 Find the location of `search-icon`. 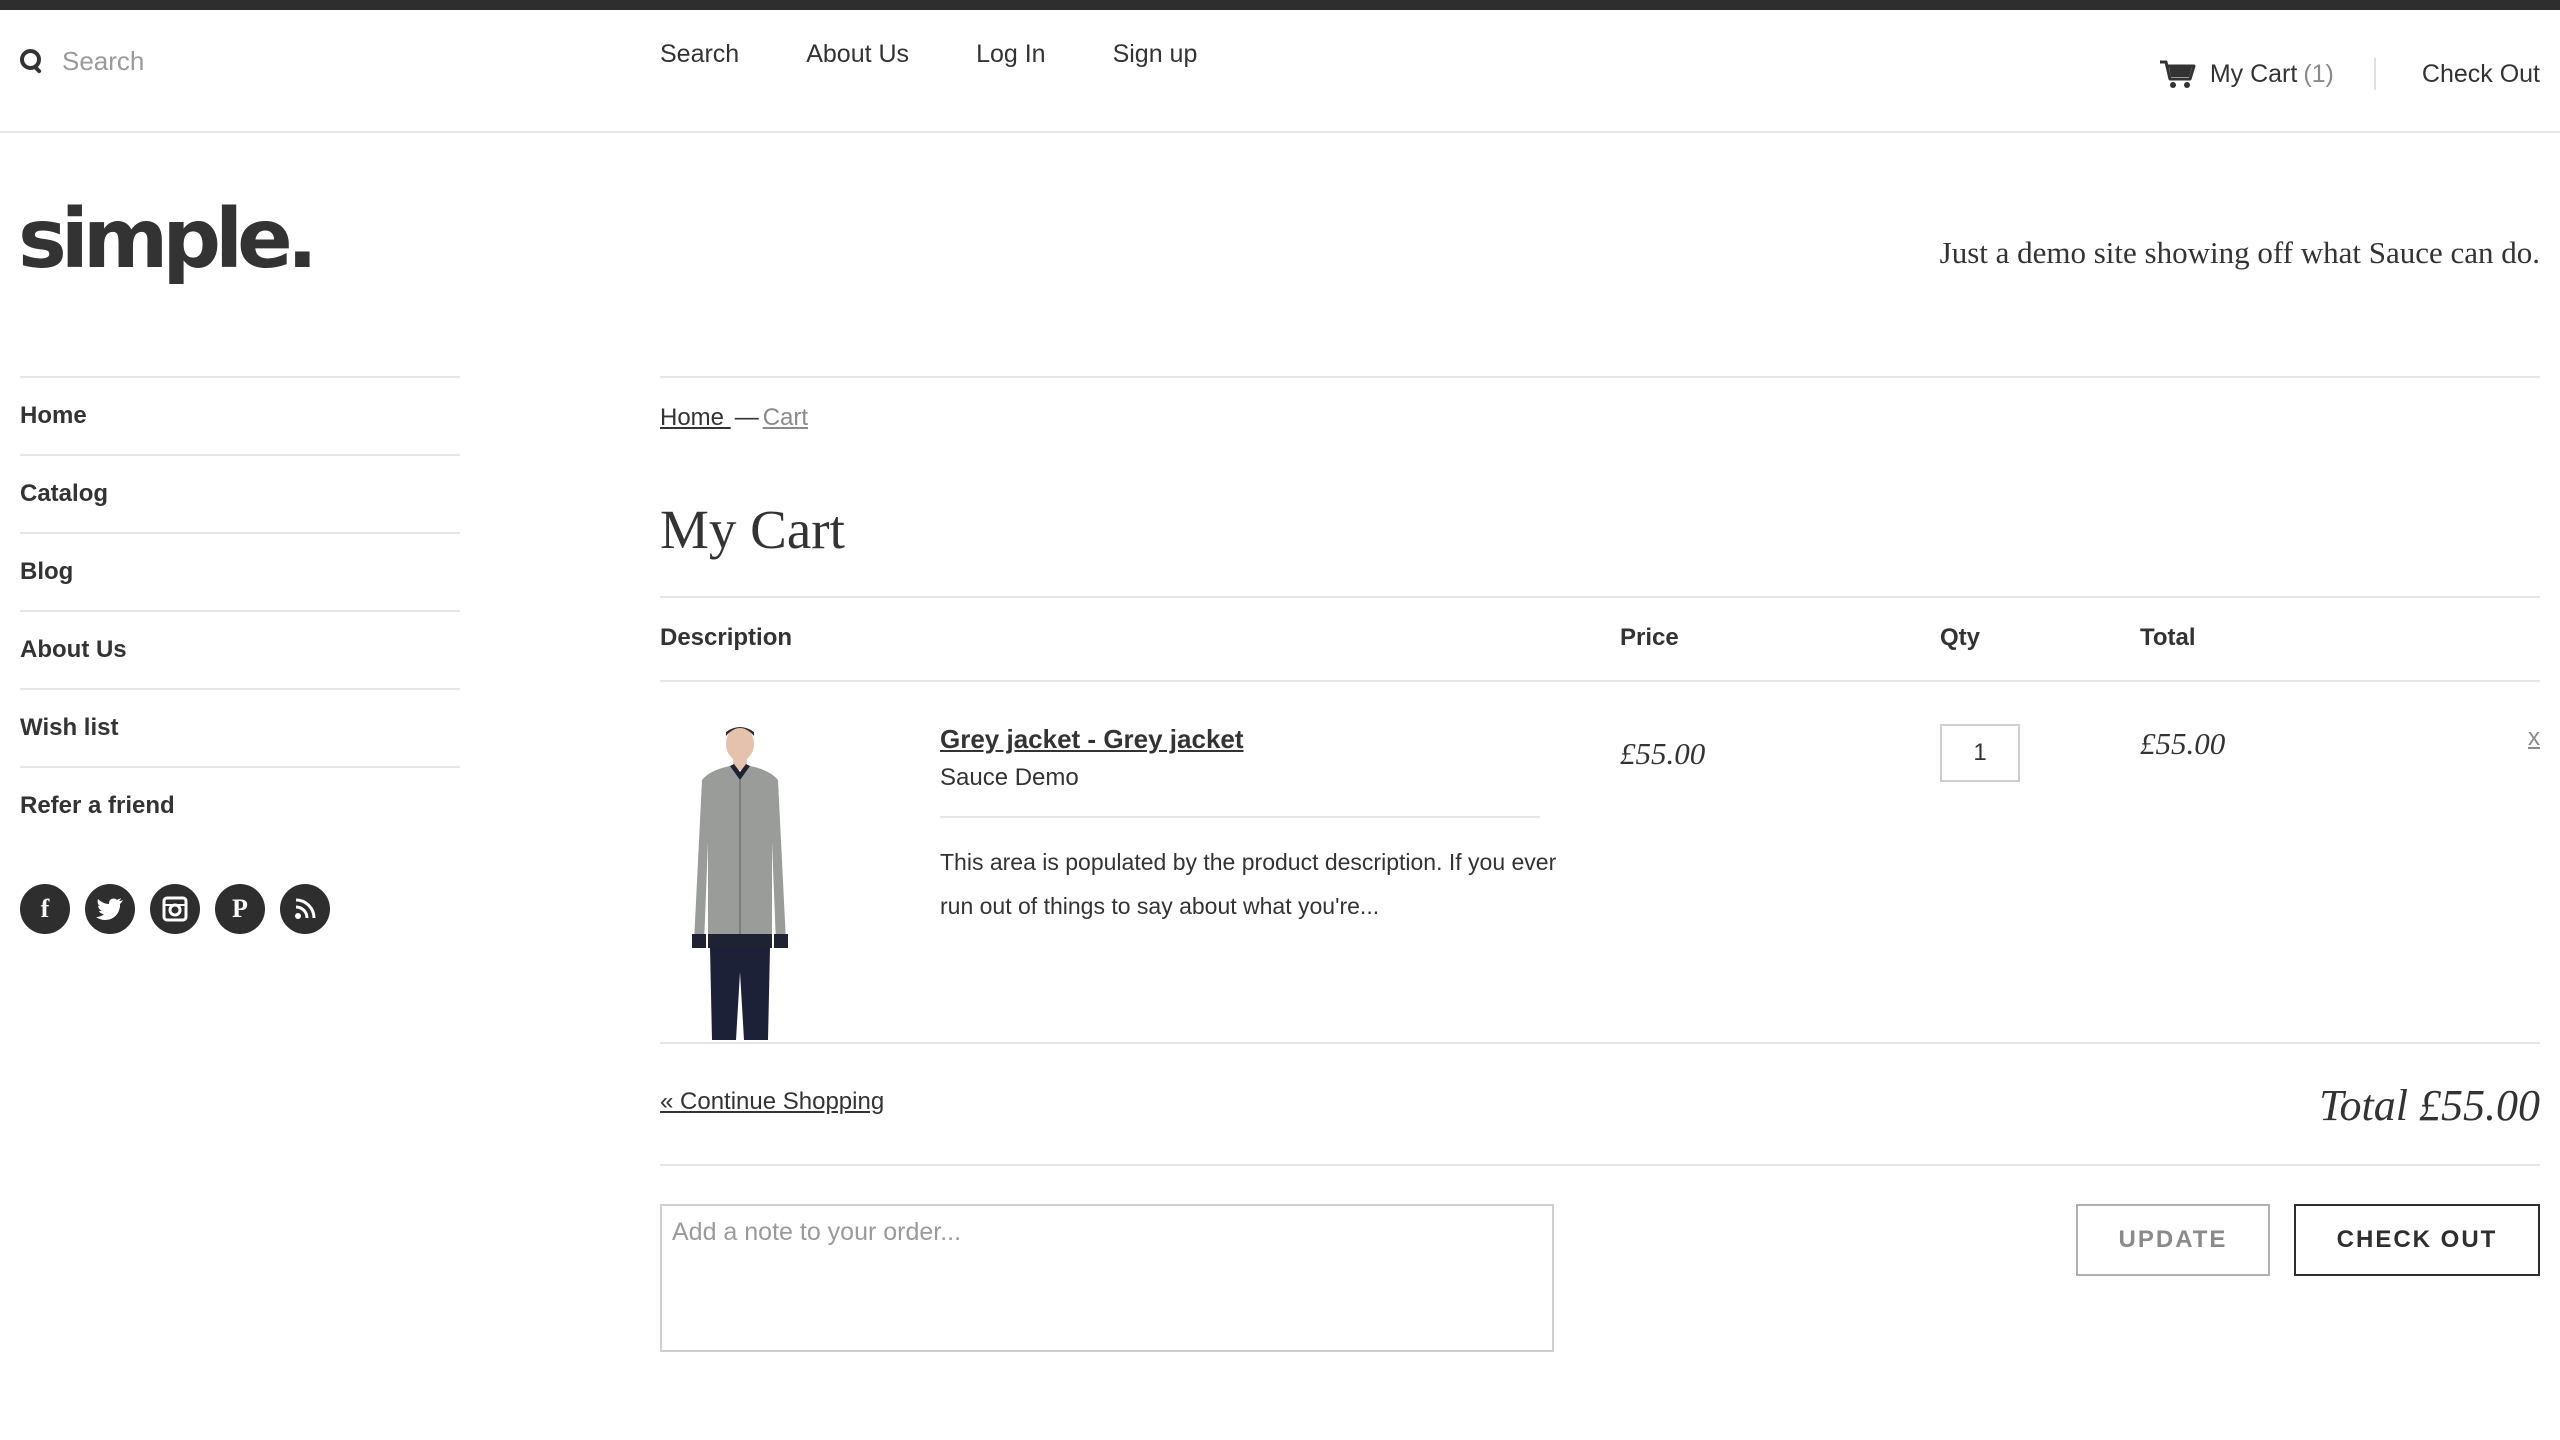

search-icon is located at coordinates (32, 61).